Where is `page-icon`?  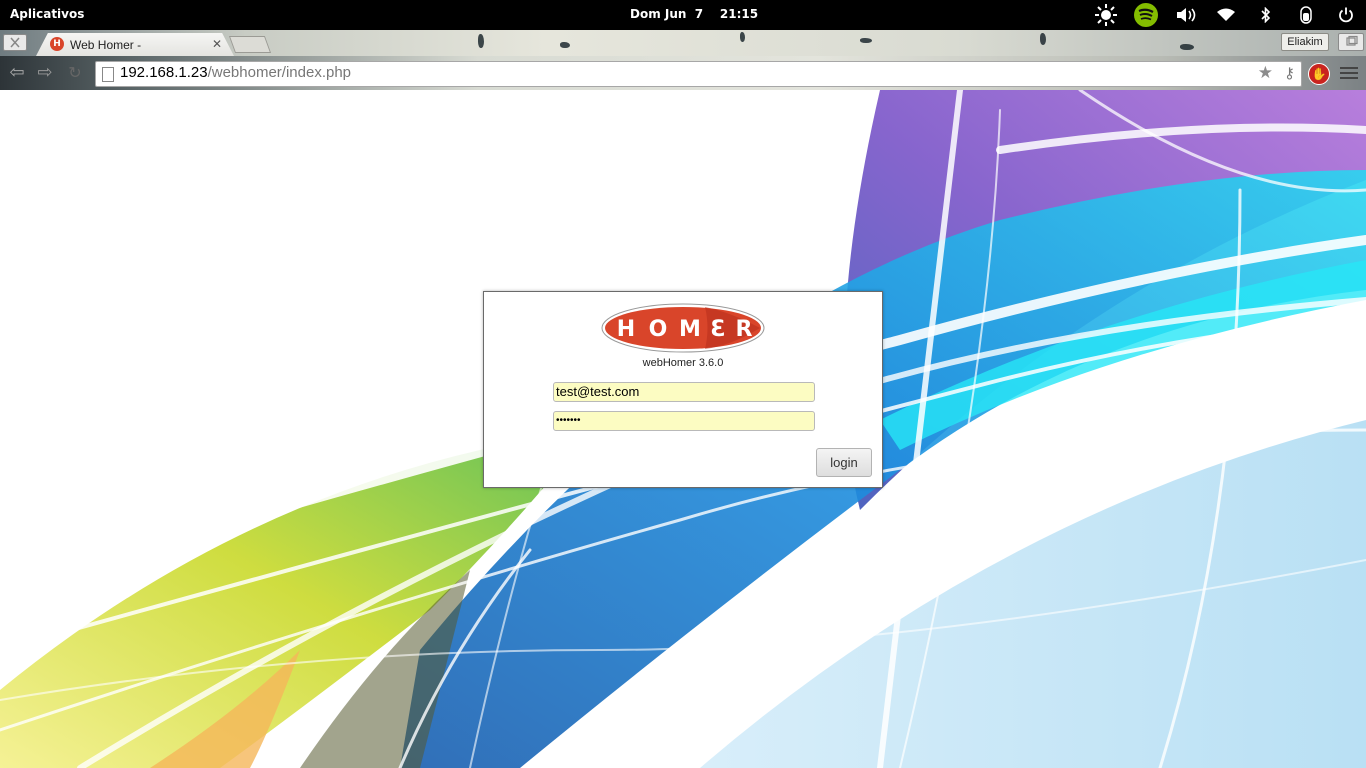
page-icon is located at coordinates (108, 74).